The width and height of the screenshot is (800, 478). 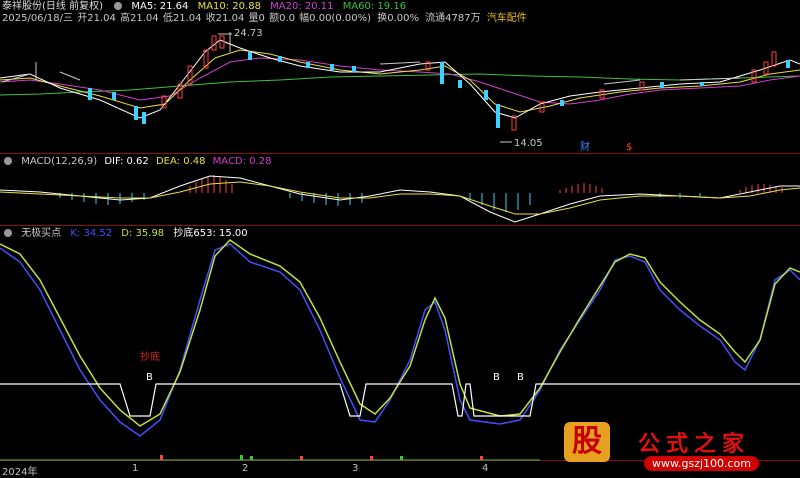 What do you see at coordinates (528, 143) in the screenshot?
I see `low-price-label: 14.05` at bounding box center [528, 143].